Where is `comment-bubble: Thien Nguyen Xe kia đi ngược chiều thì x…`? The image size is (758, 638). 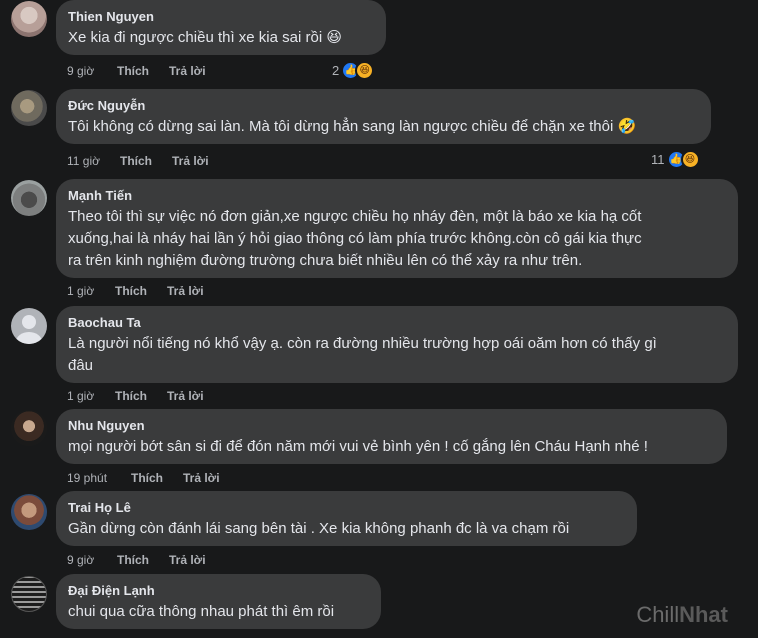
comment-bubble: Thien Nguyen Xe kia đi ngược chiều thì x… is located at coordinates (221, 27).